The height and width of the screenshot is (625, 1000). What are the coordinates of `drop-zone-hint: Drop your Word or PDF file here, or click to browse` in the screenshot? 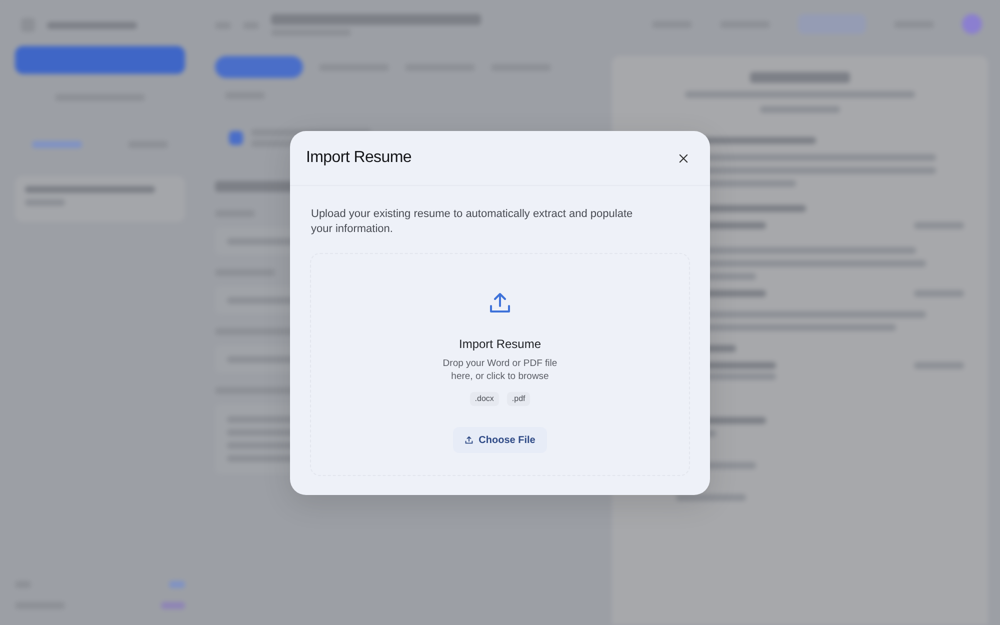 It's located at (500, 370).